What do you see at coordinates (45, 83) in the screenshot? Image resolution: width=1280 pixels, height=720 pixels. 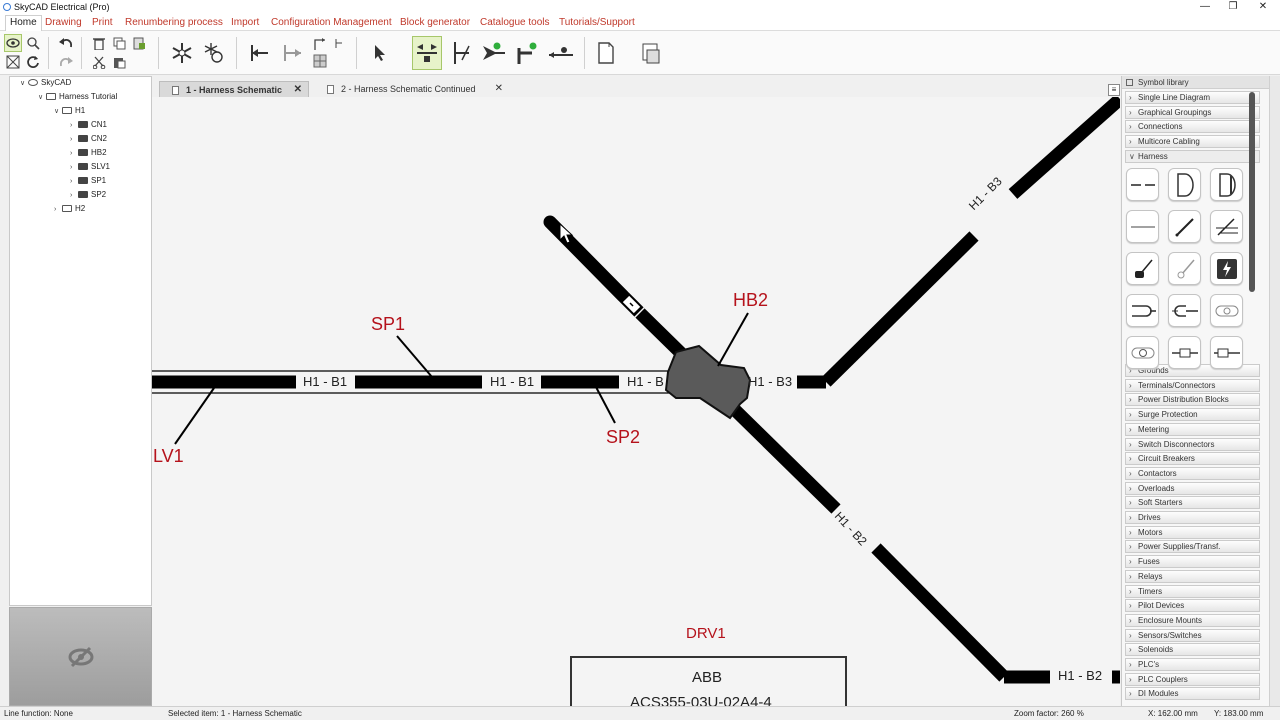 I see `tree-node-skycad: ∨ SkyCAD` at bounding box center [45, 83].